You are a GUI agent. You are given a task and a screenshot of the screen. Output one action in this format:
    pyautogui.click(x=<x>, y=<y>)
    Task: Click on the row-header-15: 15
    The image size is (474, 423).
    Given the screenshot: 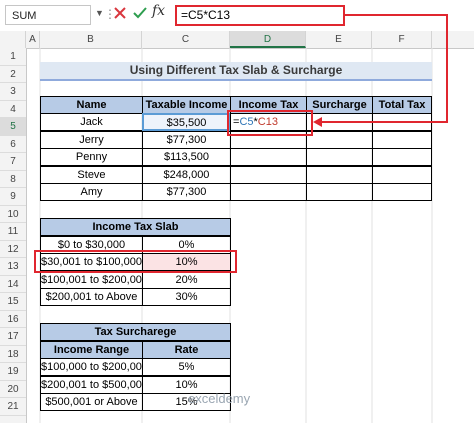 What is the action you would take?
    pyautogui.click(x=13, y=302)
    